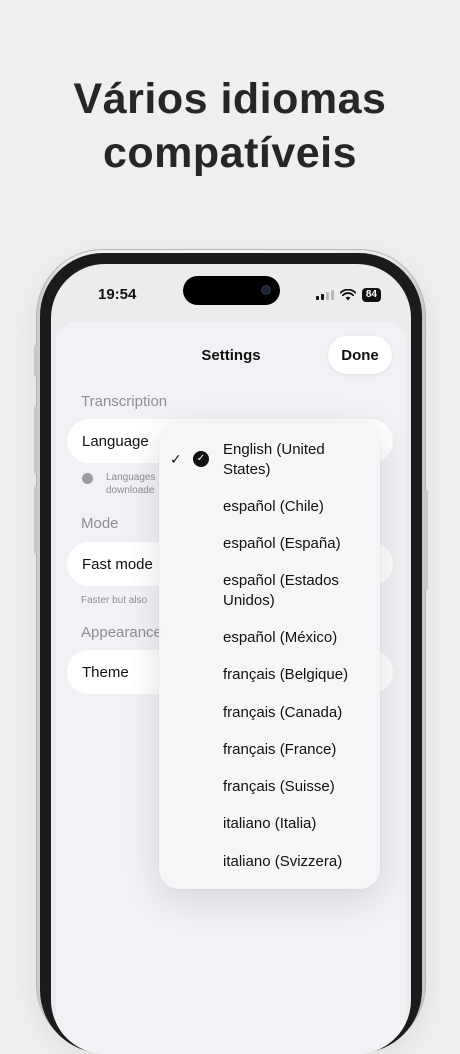 The height and width of the screenshot is (1054, 460). I want to click on section-transcription: Transcription, so click(124, 401).